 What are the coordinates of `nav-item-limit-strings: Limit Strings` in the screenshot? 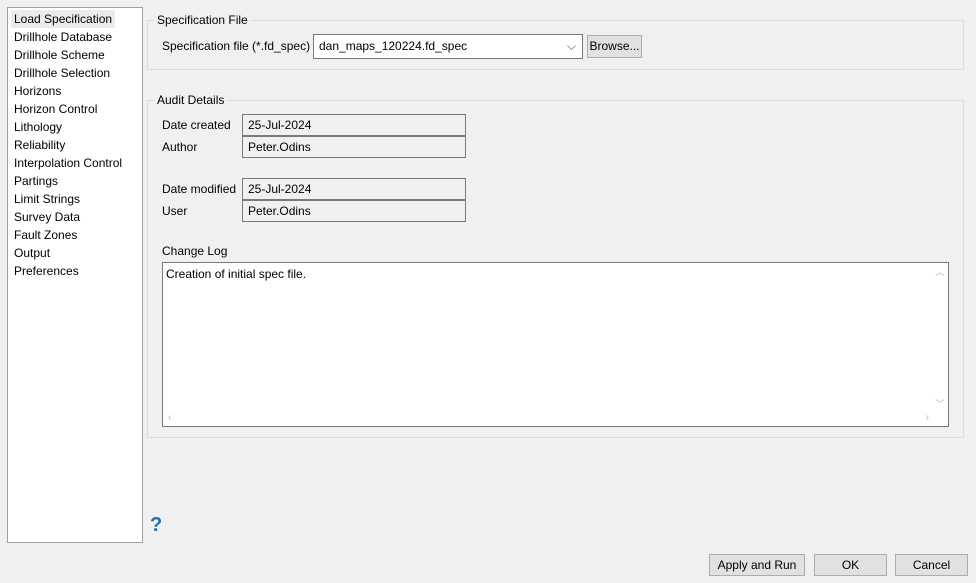 It's located at (75, 199).